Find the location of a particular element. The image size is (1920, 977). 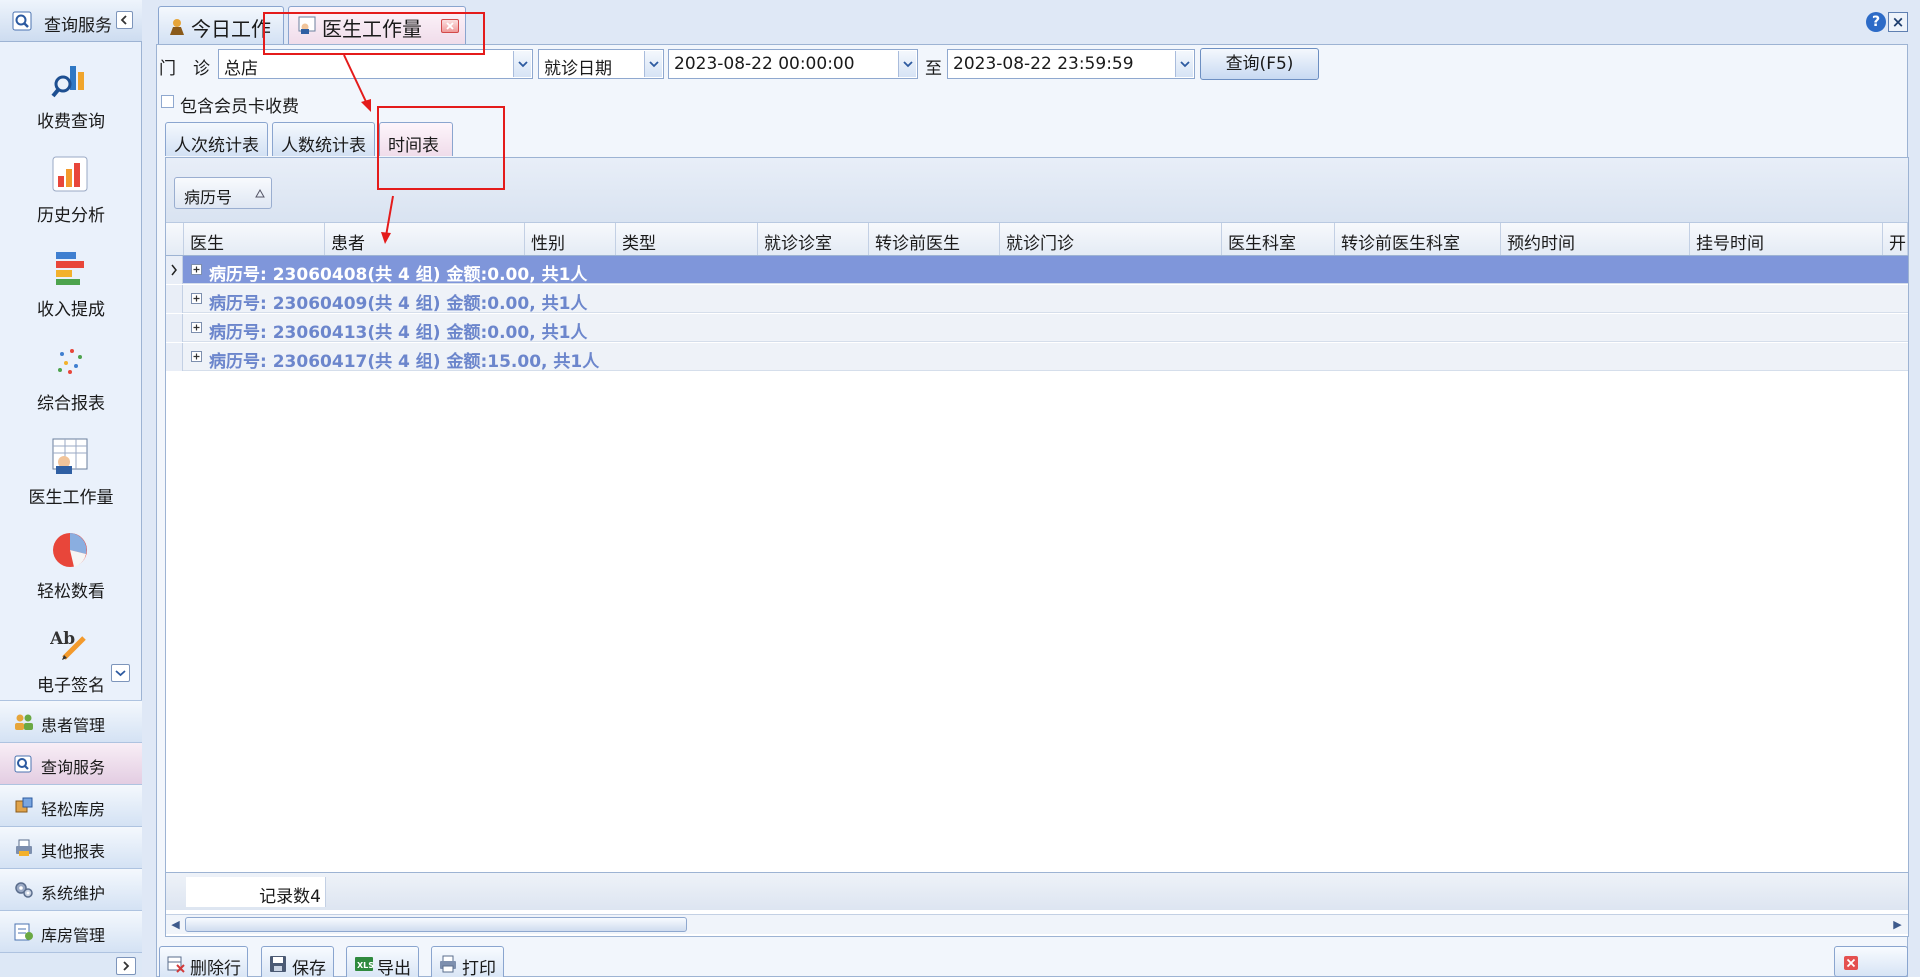

group-row-text: 病历号: 23060413(共 4 组) 金额:0.00, 共1人 is located at coordinates (398, 333).